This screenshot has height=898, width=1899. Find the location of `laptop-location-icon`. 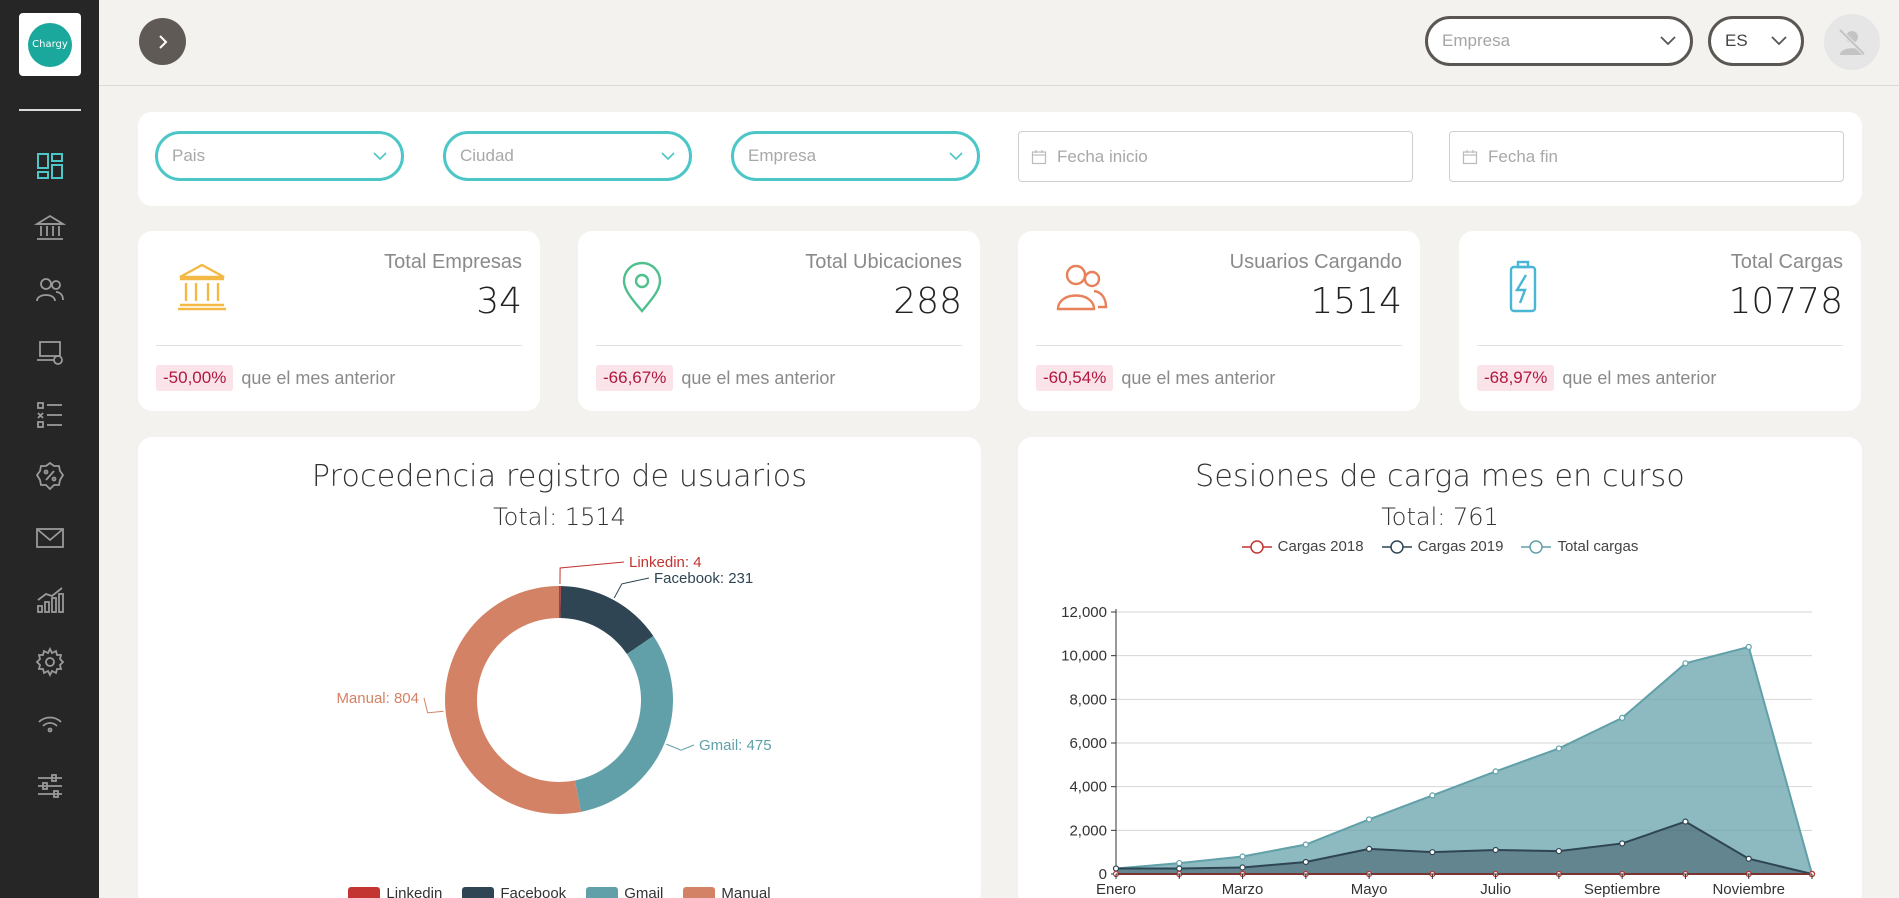

laptop-location-icon is located at coordinates (50, 353).